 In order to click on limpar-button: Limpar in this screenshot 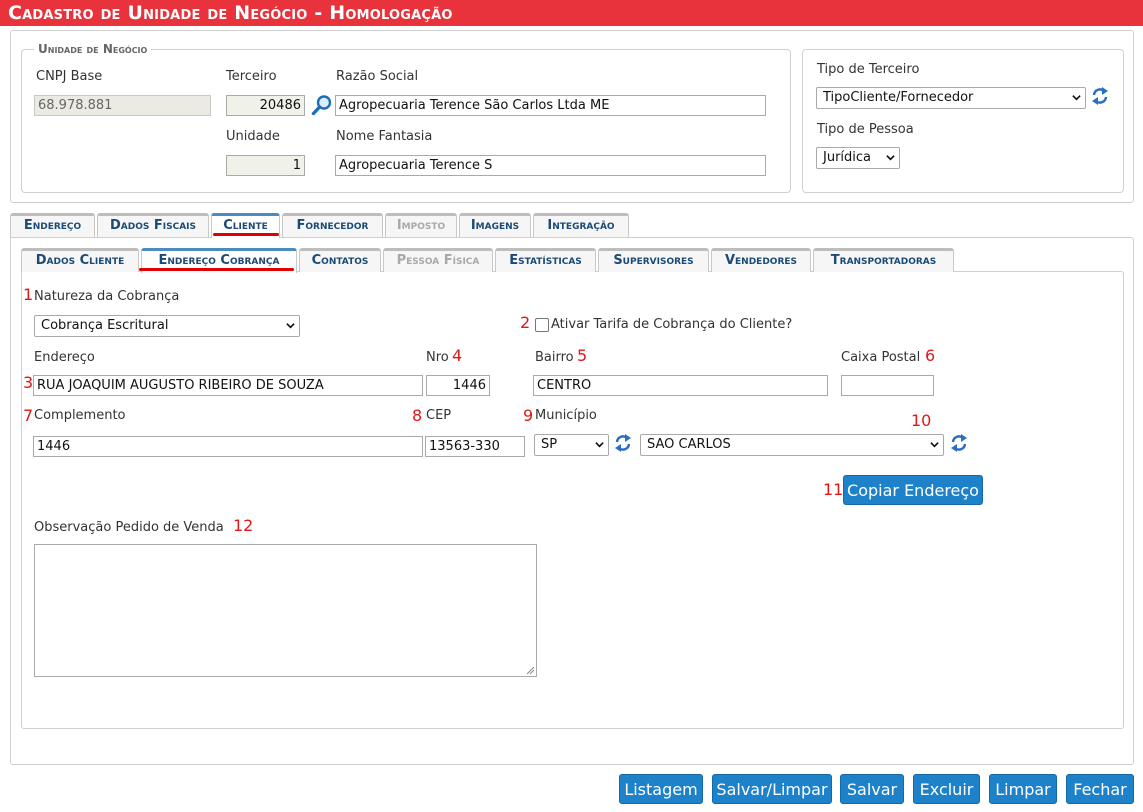, I will do `click(1023, 789)`.